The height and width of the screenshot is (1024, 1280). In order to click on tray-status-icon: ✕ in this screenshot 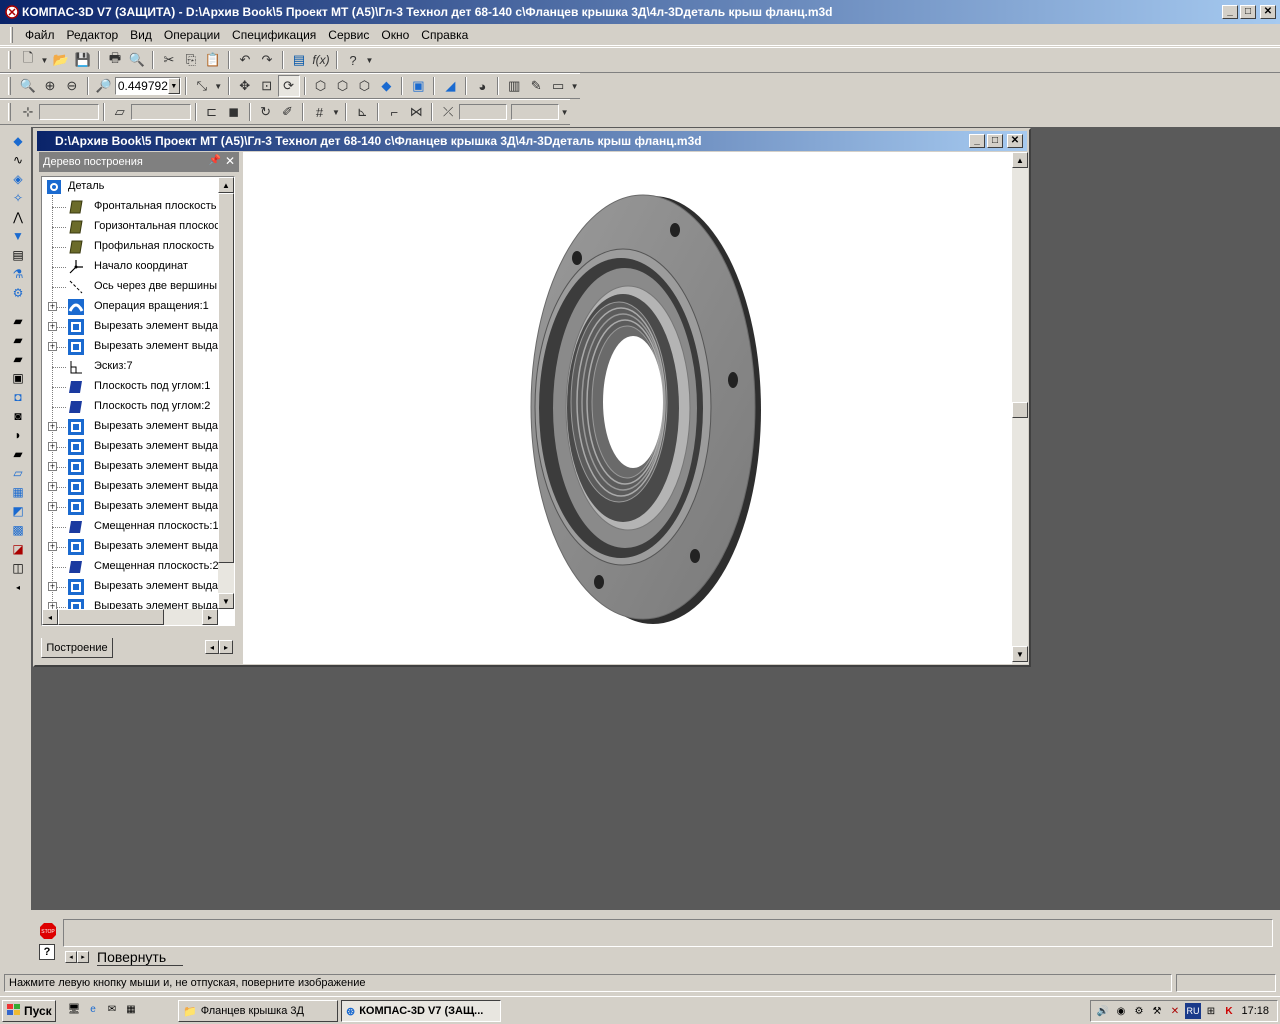, I will do `click(1175, 1011)`.